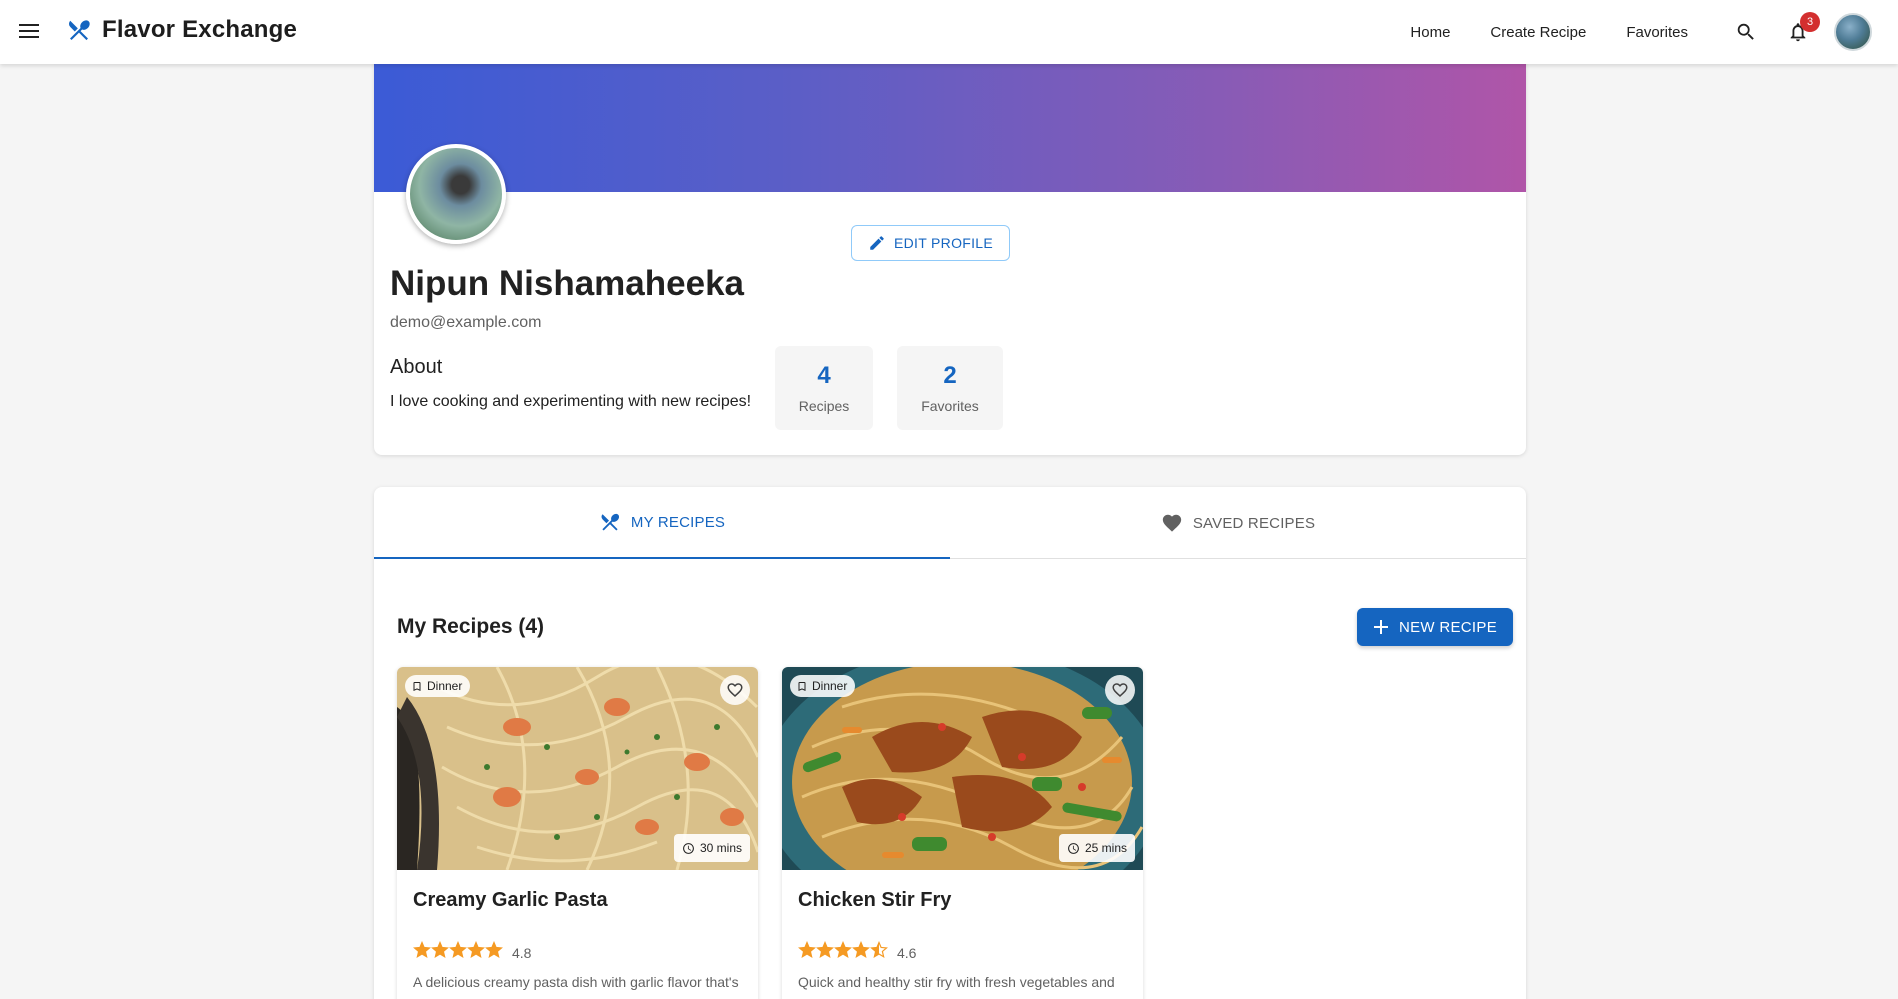 This screenshot has width=1898, height=999. I want to click on tab-saved-recipes: SAVED RECIPES, so click(1238, 523).